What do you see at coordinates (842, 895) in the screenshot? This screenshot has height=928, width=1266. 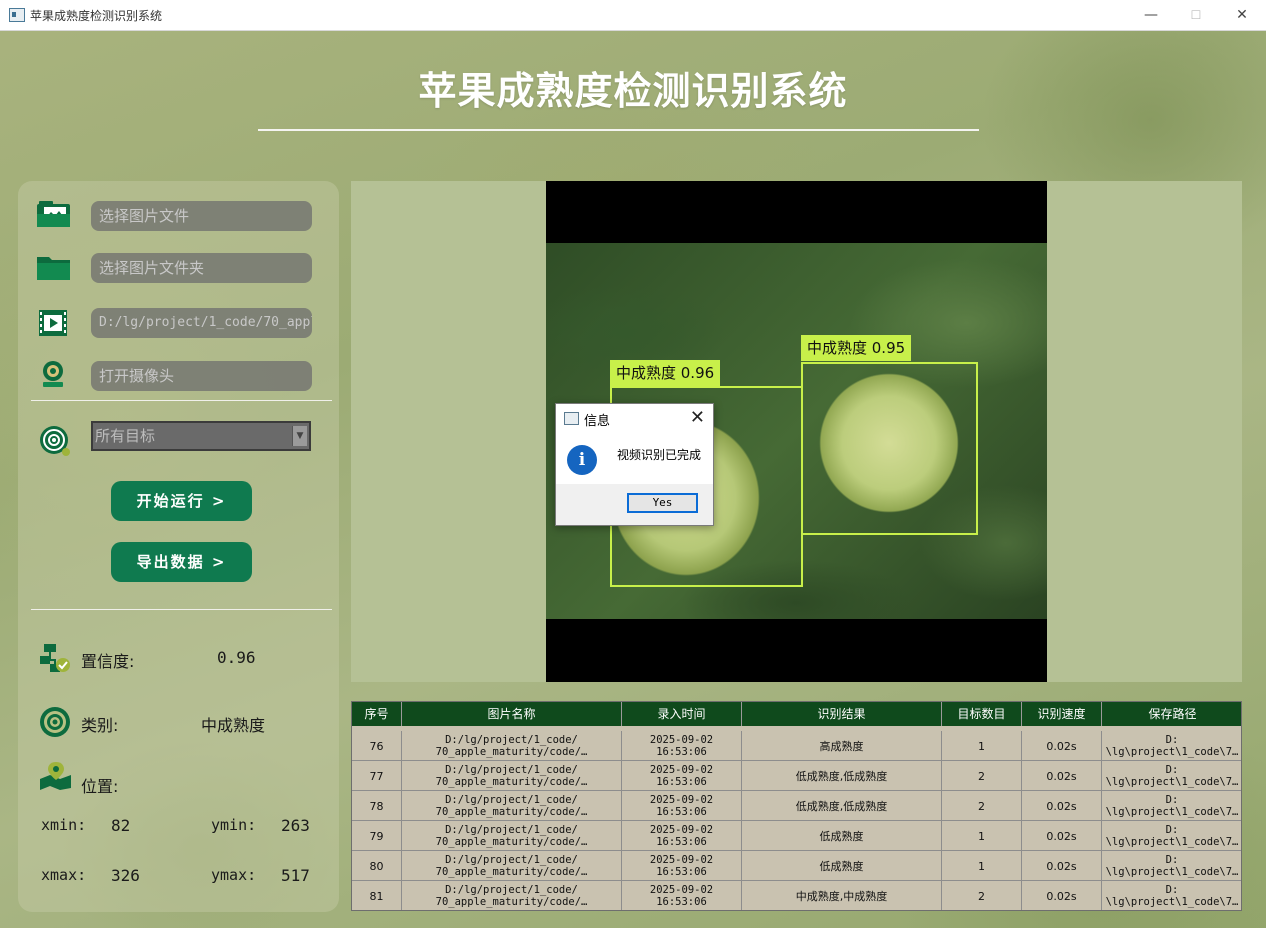 I see `table-cell-result: 中成熟度,中成熟度` at bounding box center [842, 895].